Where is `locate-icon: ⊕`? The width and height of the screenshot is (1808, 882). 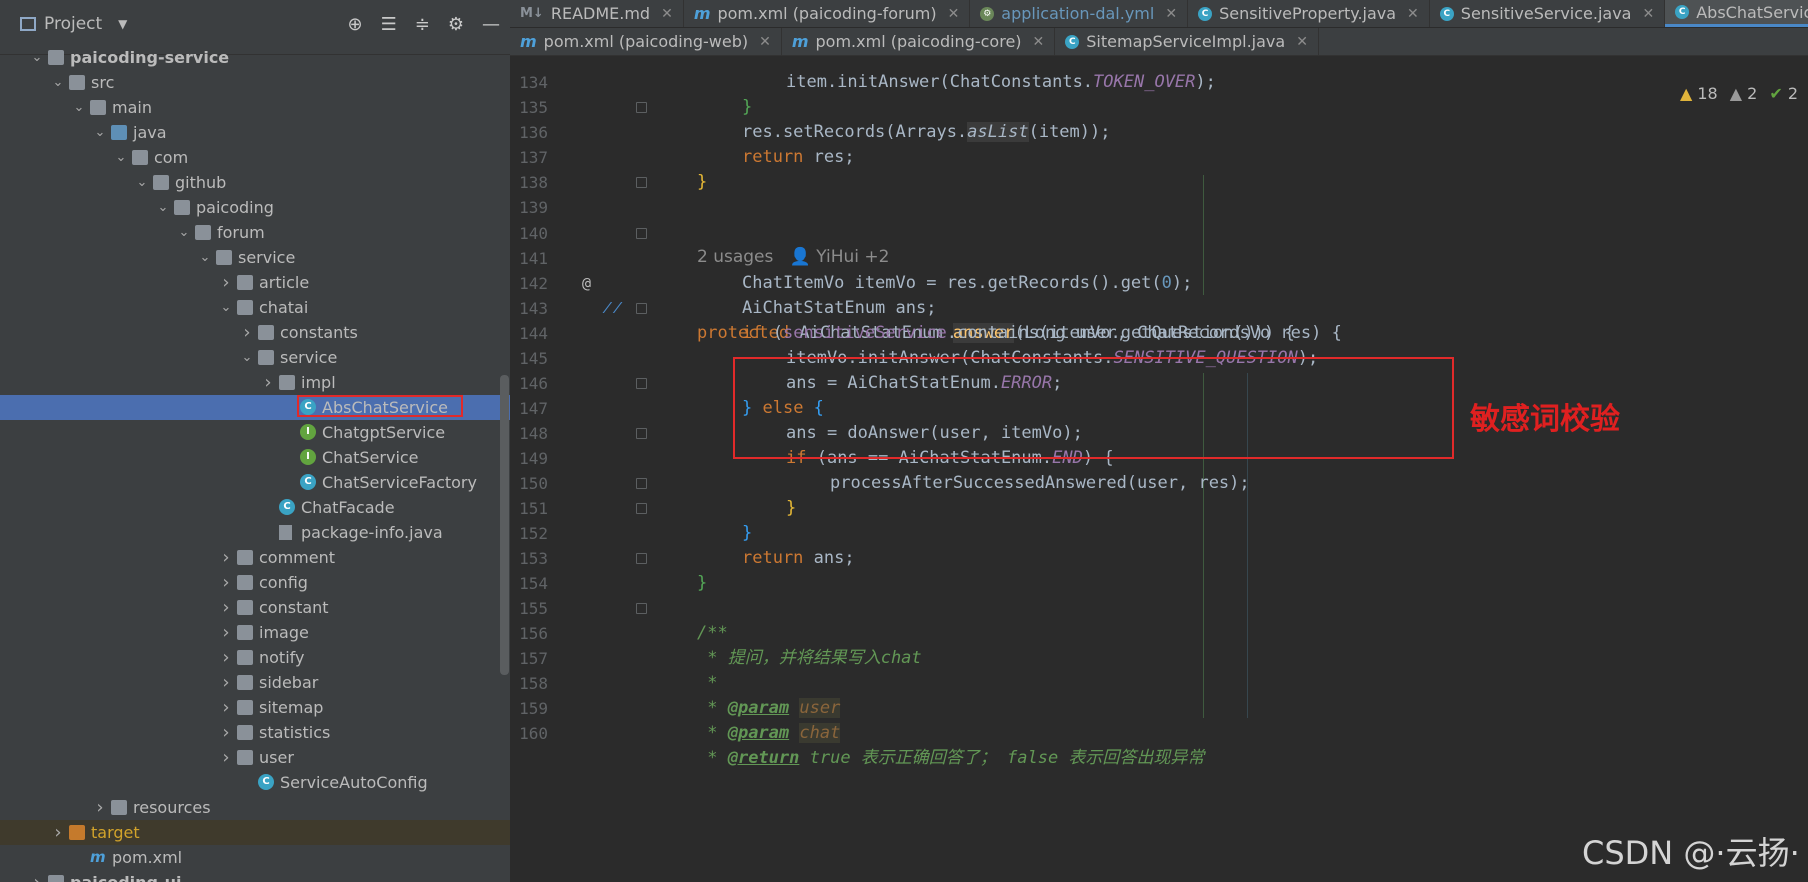
locate-icon: ⊕ is located at coordinates (355, 24).